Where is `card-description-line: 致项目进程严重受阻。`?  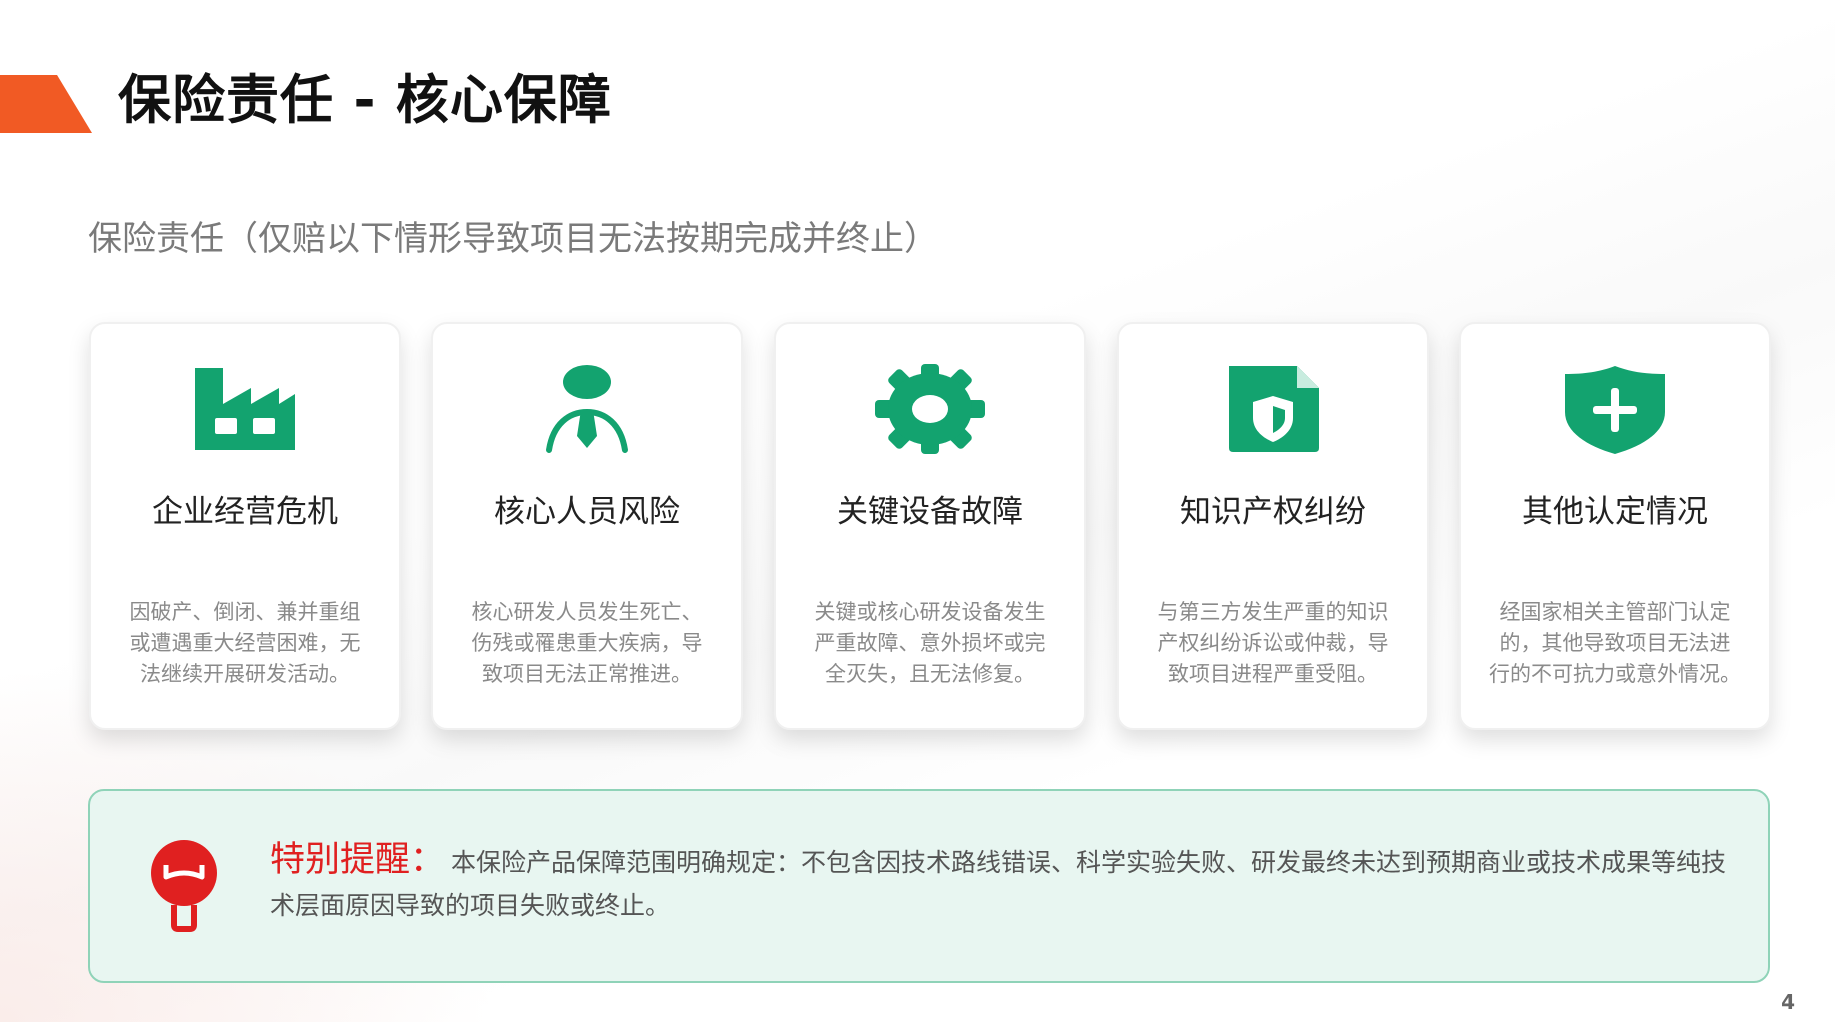 card-description-line: 致项目进程严重受阻。 is located at coordinates (1273, 674).